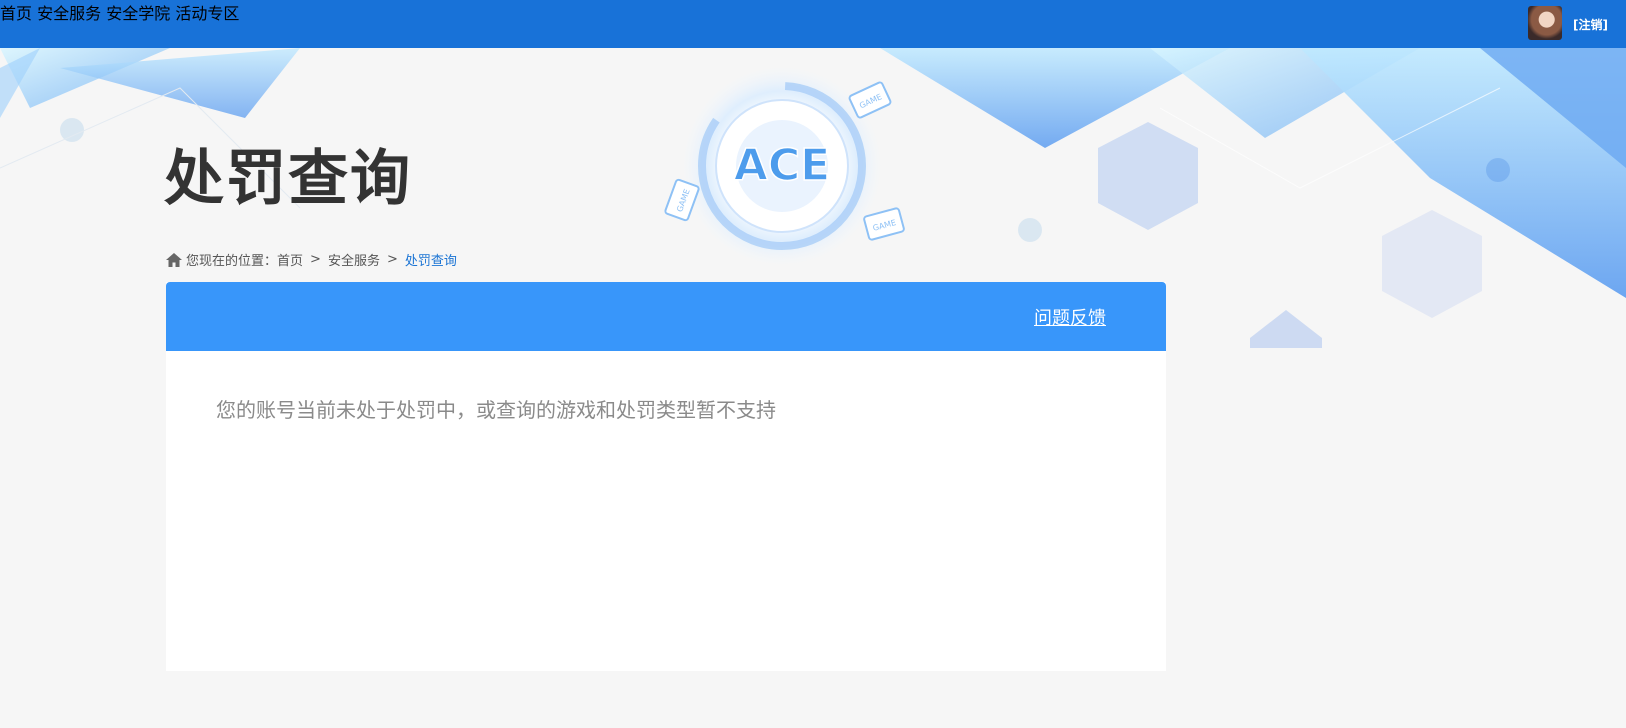  I want to click on top-navigation-bar: 首页 安全服务 安全学院 活动专区 [注销], so click(813, 24).